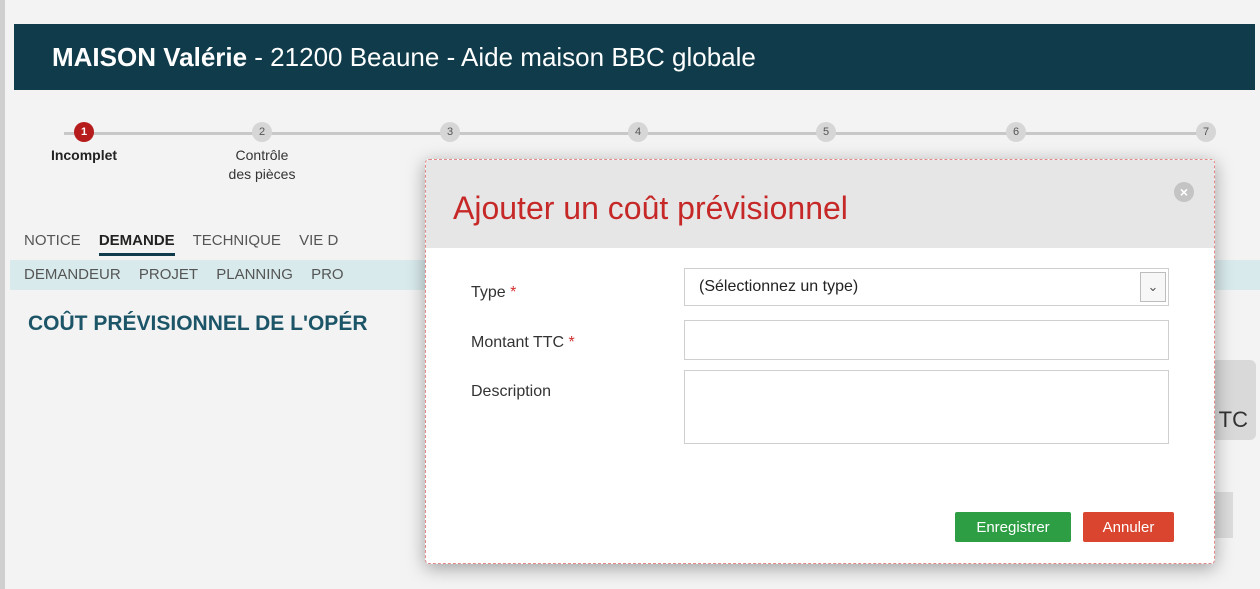 The width and height of the screenshot is (1260, 589). Describe the element at coordinates (1184, 192) in the screenshot. I see `close-icon: ×` at that location.